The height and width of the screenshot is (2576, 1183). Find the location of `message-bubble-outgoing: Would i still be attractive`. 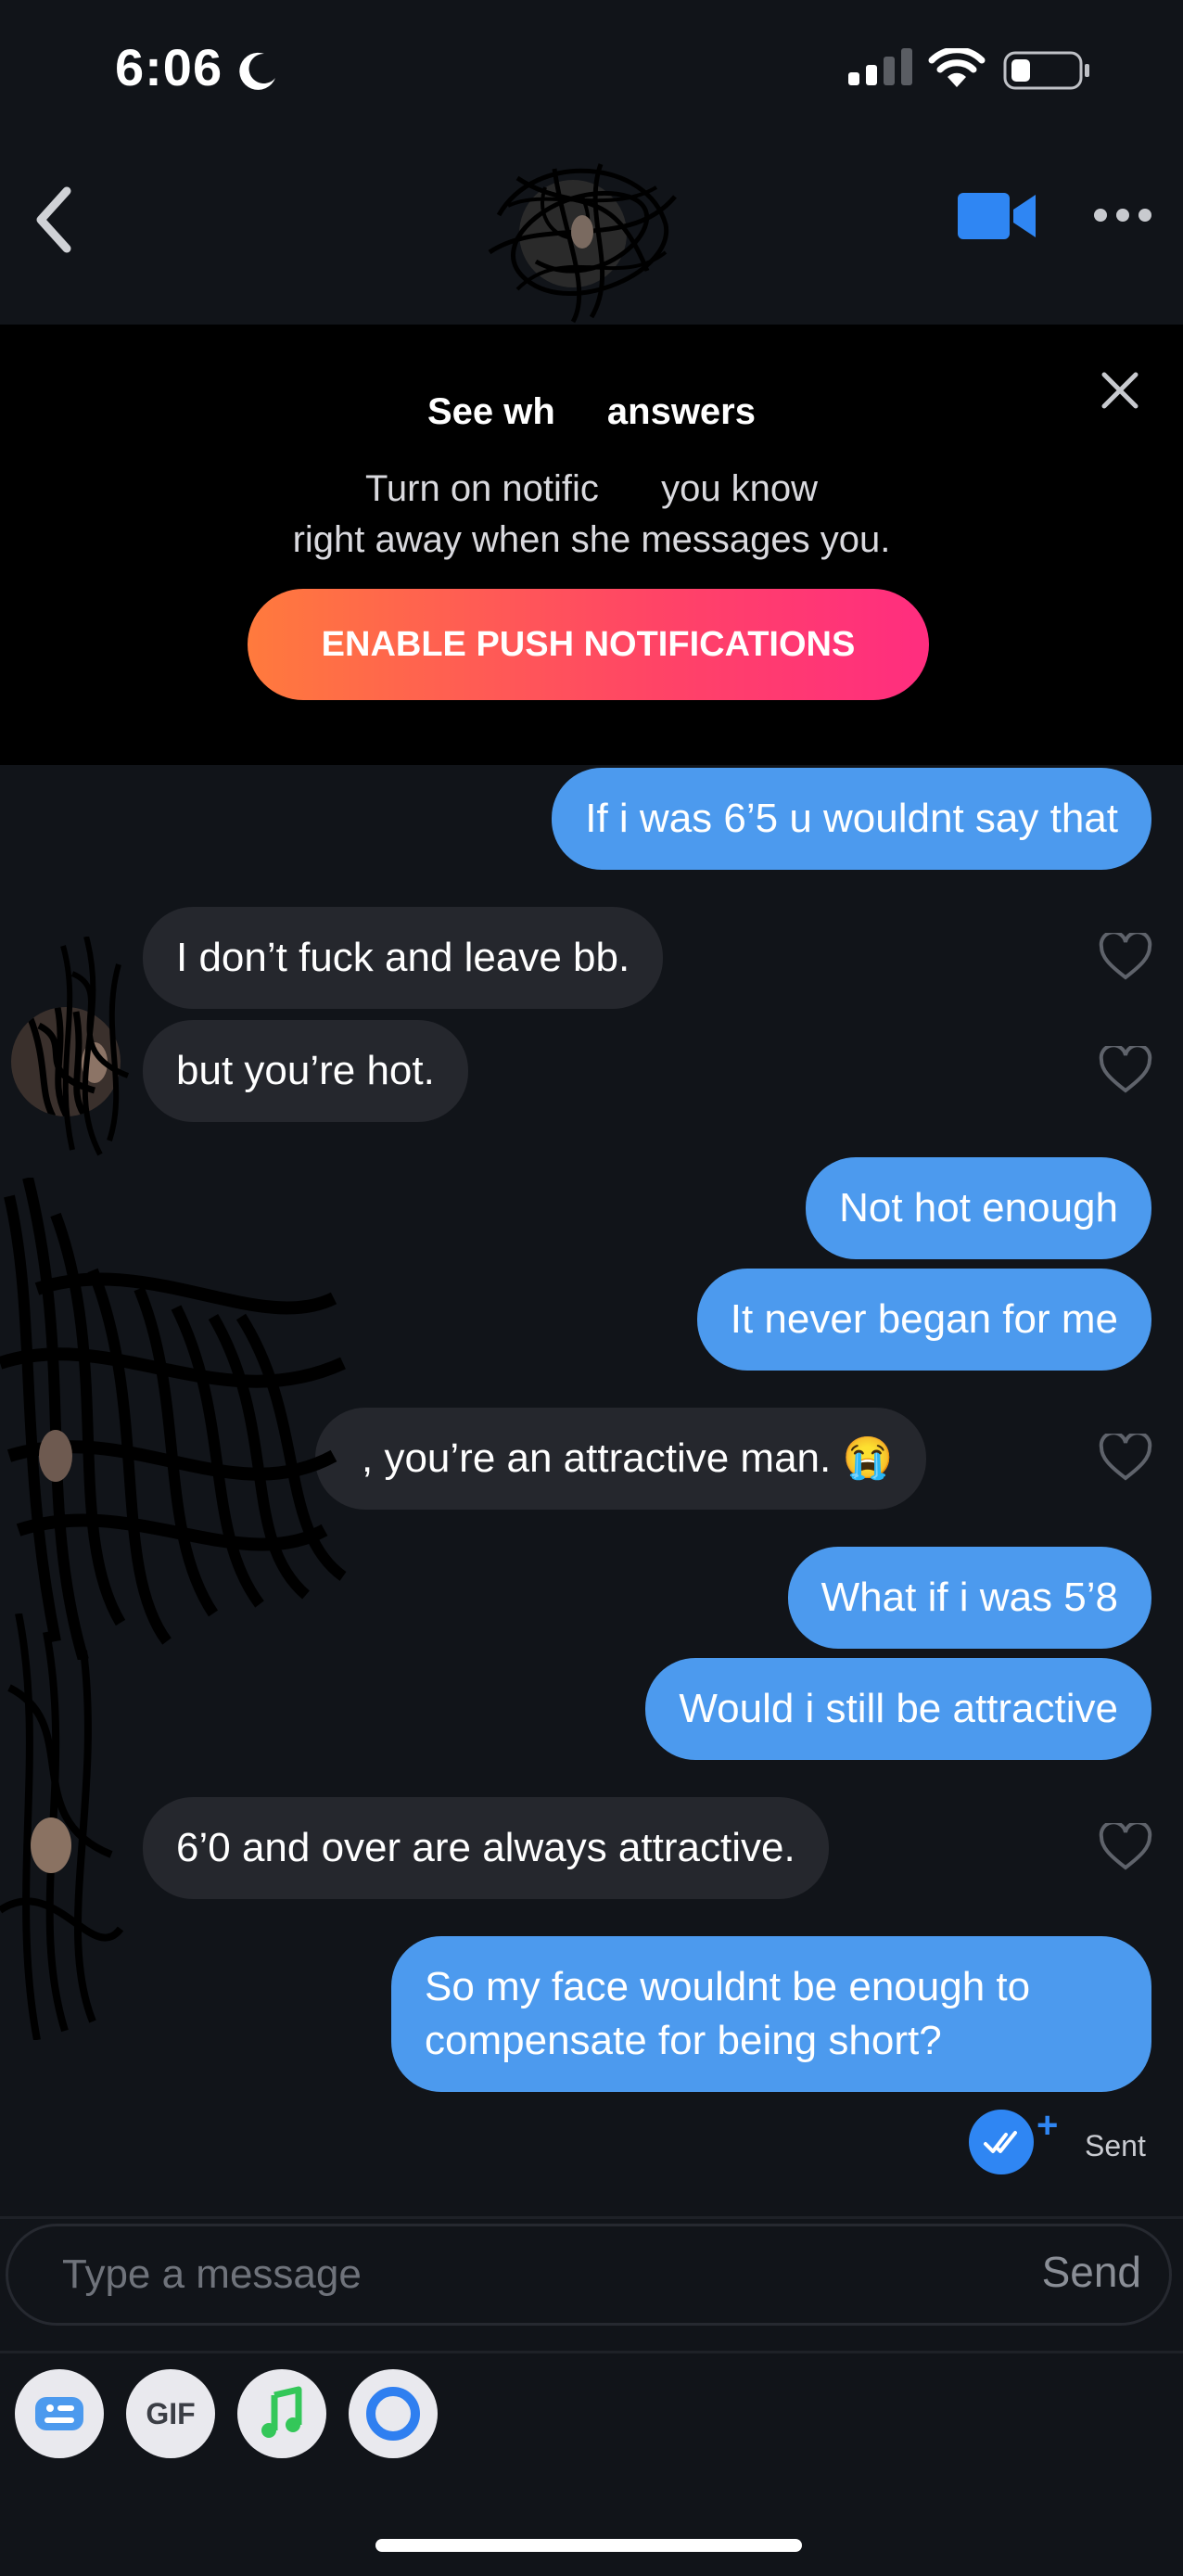

message-bubble-outgoing: Would i still be attractive is located at coordinates (898, 1709).